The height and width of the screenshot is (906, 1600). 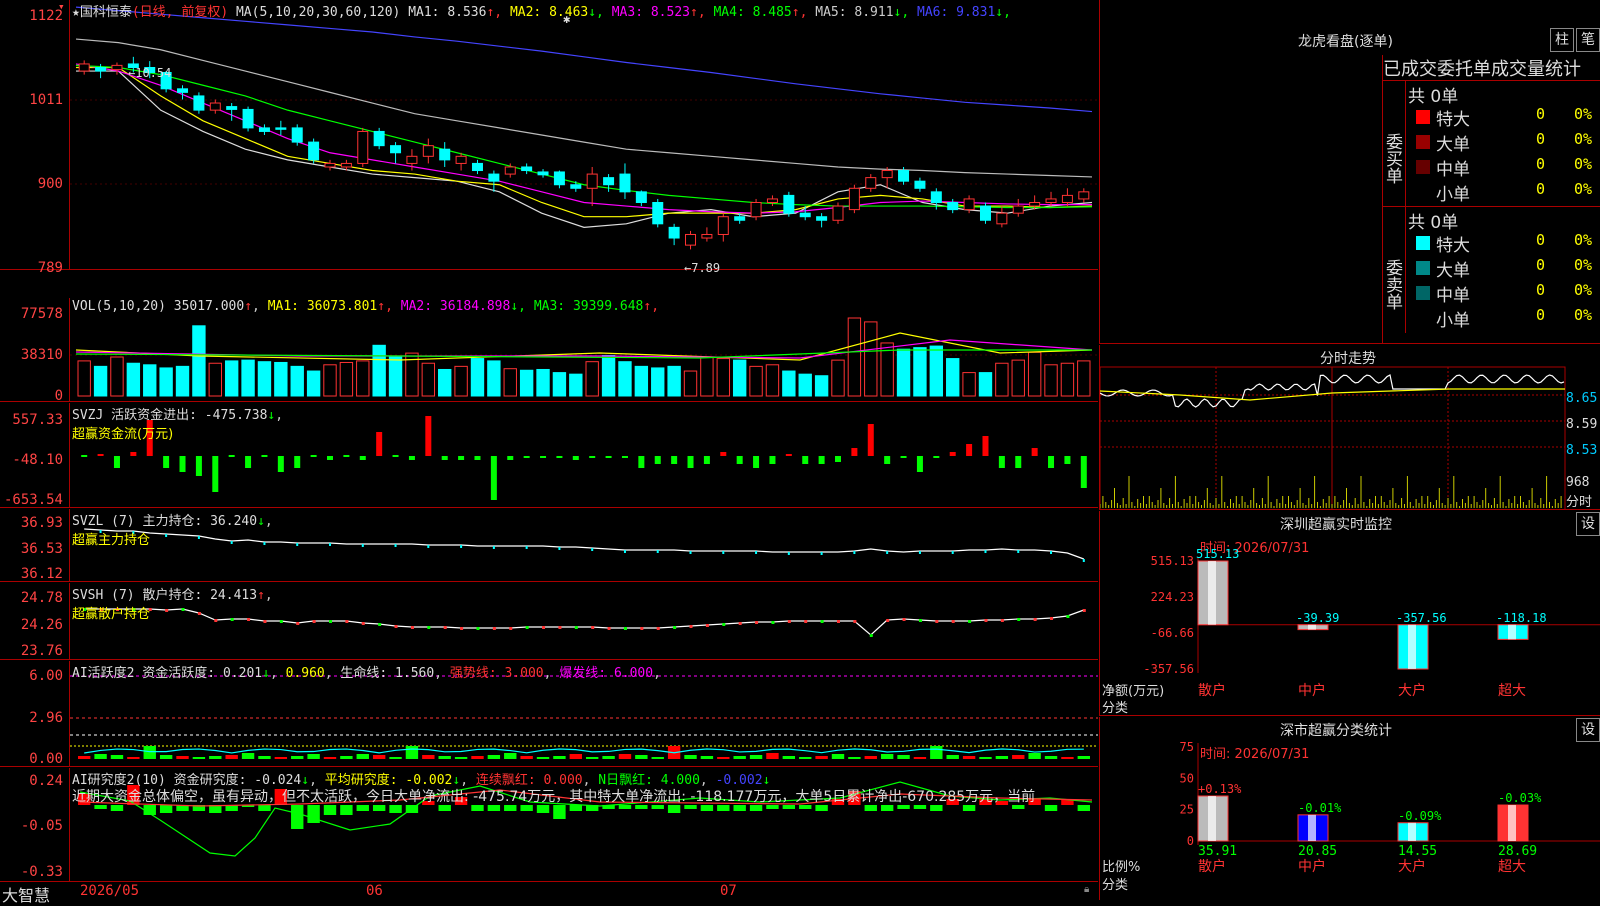 I want to click on stock-name: 国科恒泰, so click(x=106, y=12).